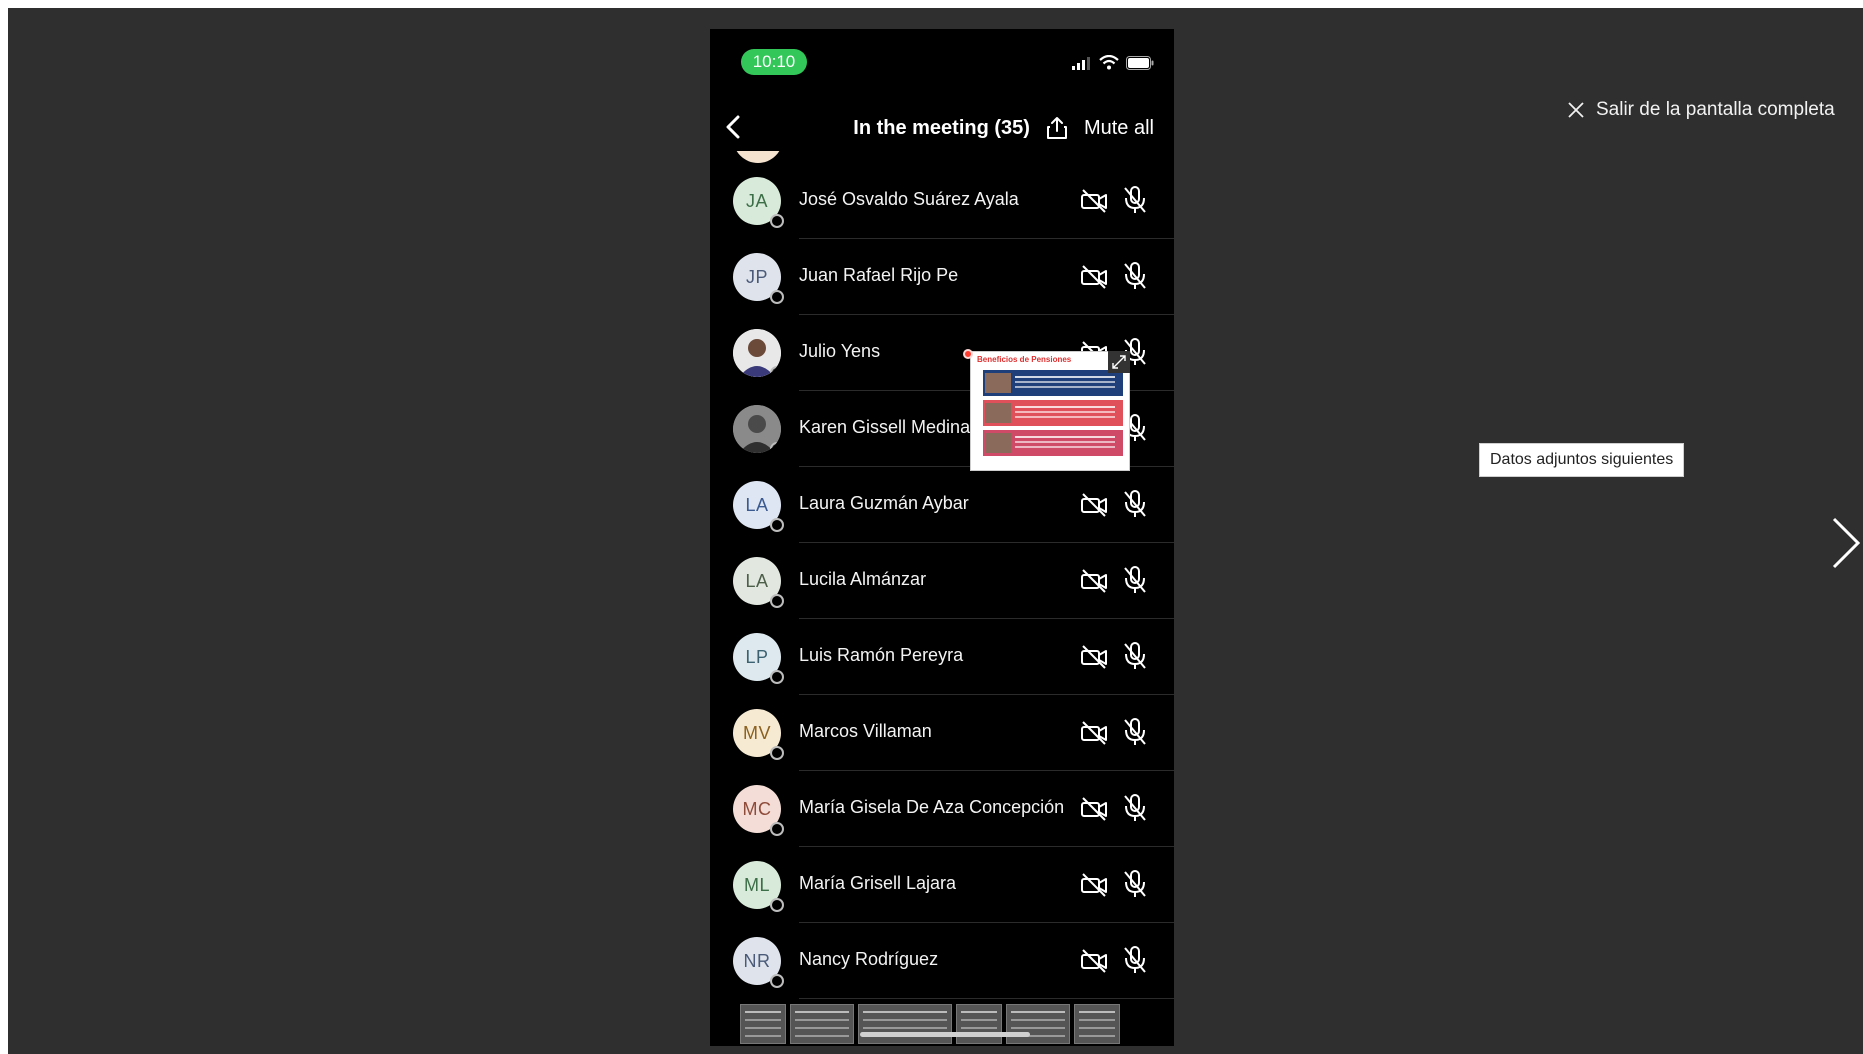 Image resolution: width=1863 pixels, height=1054 pixels. I want to click on attachment-filmstrip, so click(945, 1024).